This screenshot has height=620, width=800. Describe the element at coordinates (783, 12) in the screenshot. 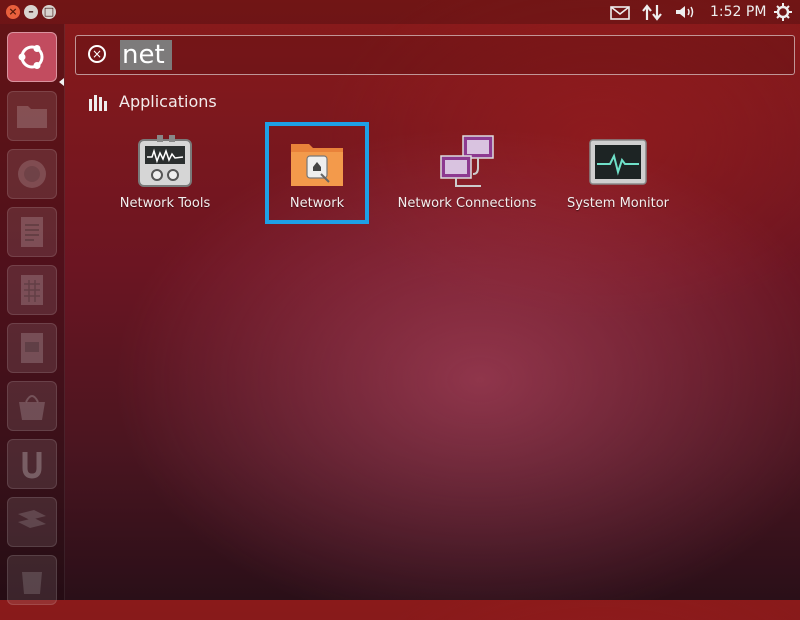

I see `gear-icon` at that location.